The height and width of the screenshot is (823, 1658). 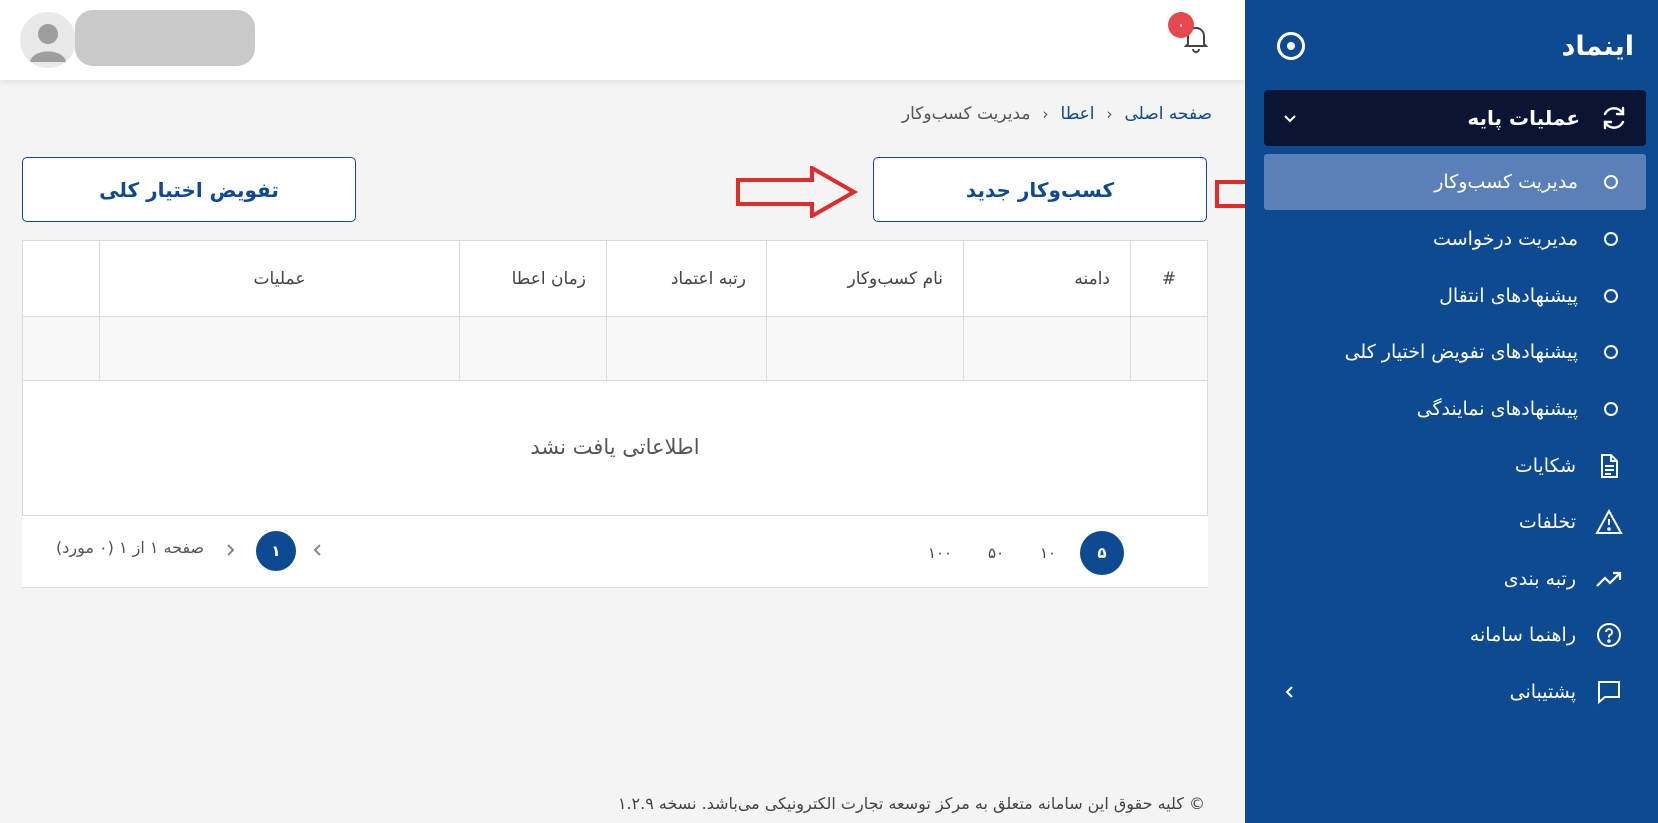 What do you see at coordinates (1539, 579) in the screenshot?
I see `sidebar-item-label: رتبه بندی` at bounding box center [1539, 579].